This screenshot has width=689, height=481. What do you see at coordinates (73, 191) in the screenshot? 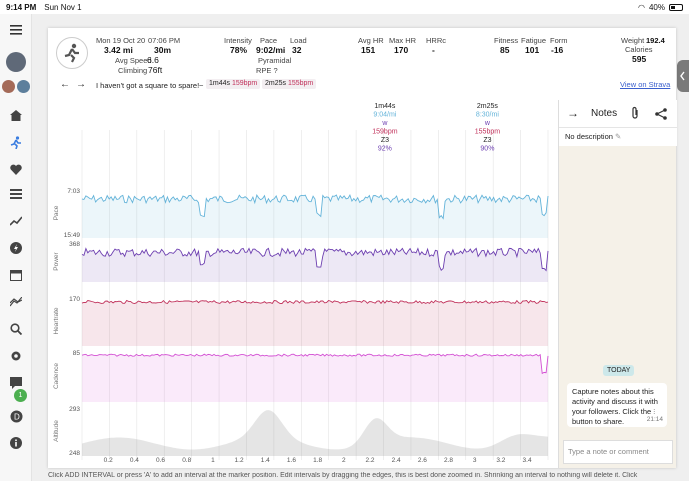
I see `tick-label-top: 7:03` at bounding box center [73, 191].